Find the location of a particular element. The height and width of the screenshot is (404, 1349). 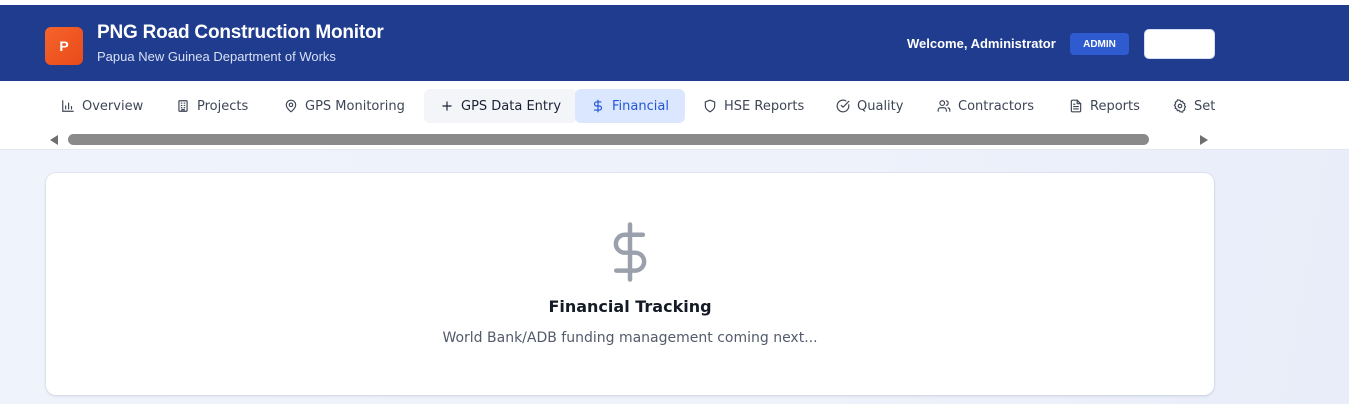

tab-reports: Reports is located at coordinates (1104, 106).